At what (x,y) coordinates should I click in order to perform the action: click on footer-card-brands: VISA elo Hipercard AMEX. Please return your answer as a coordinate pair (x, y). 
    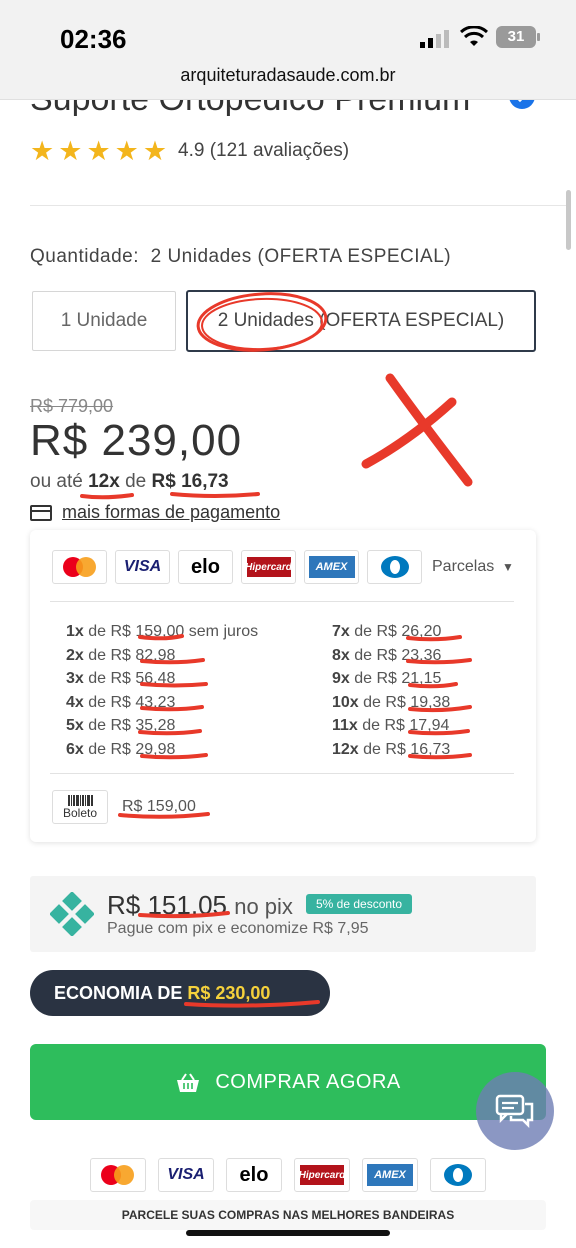
    Looking at the image, I should click on (288, 1175).